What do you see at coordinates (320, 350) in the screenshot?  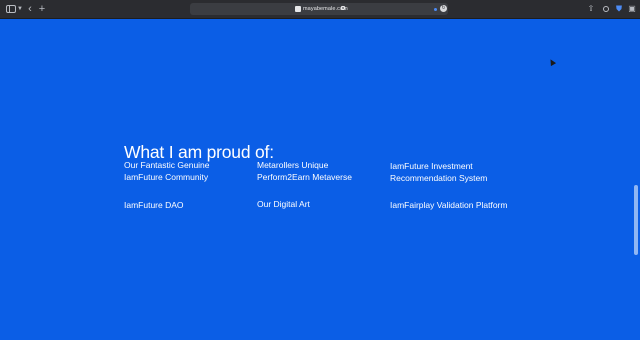 I see `next-section` at bounding box center [320, 350].